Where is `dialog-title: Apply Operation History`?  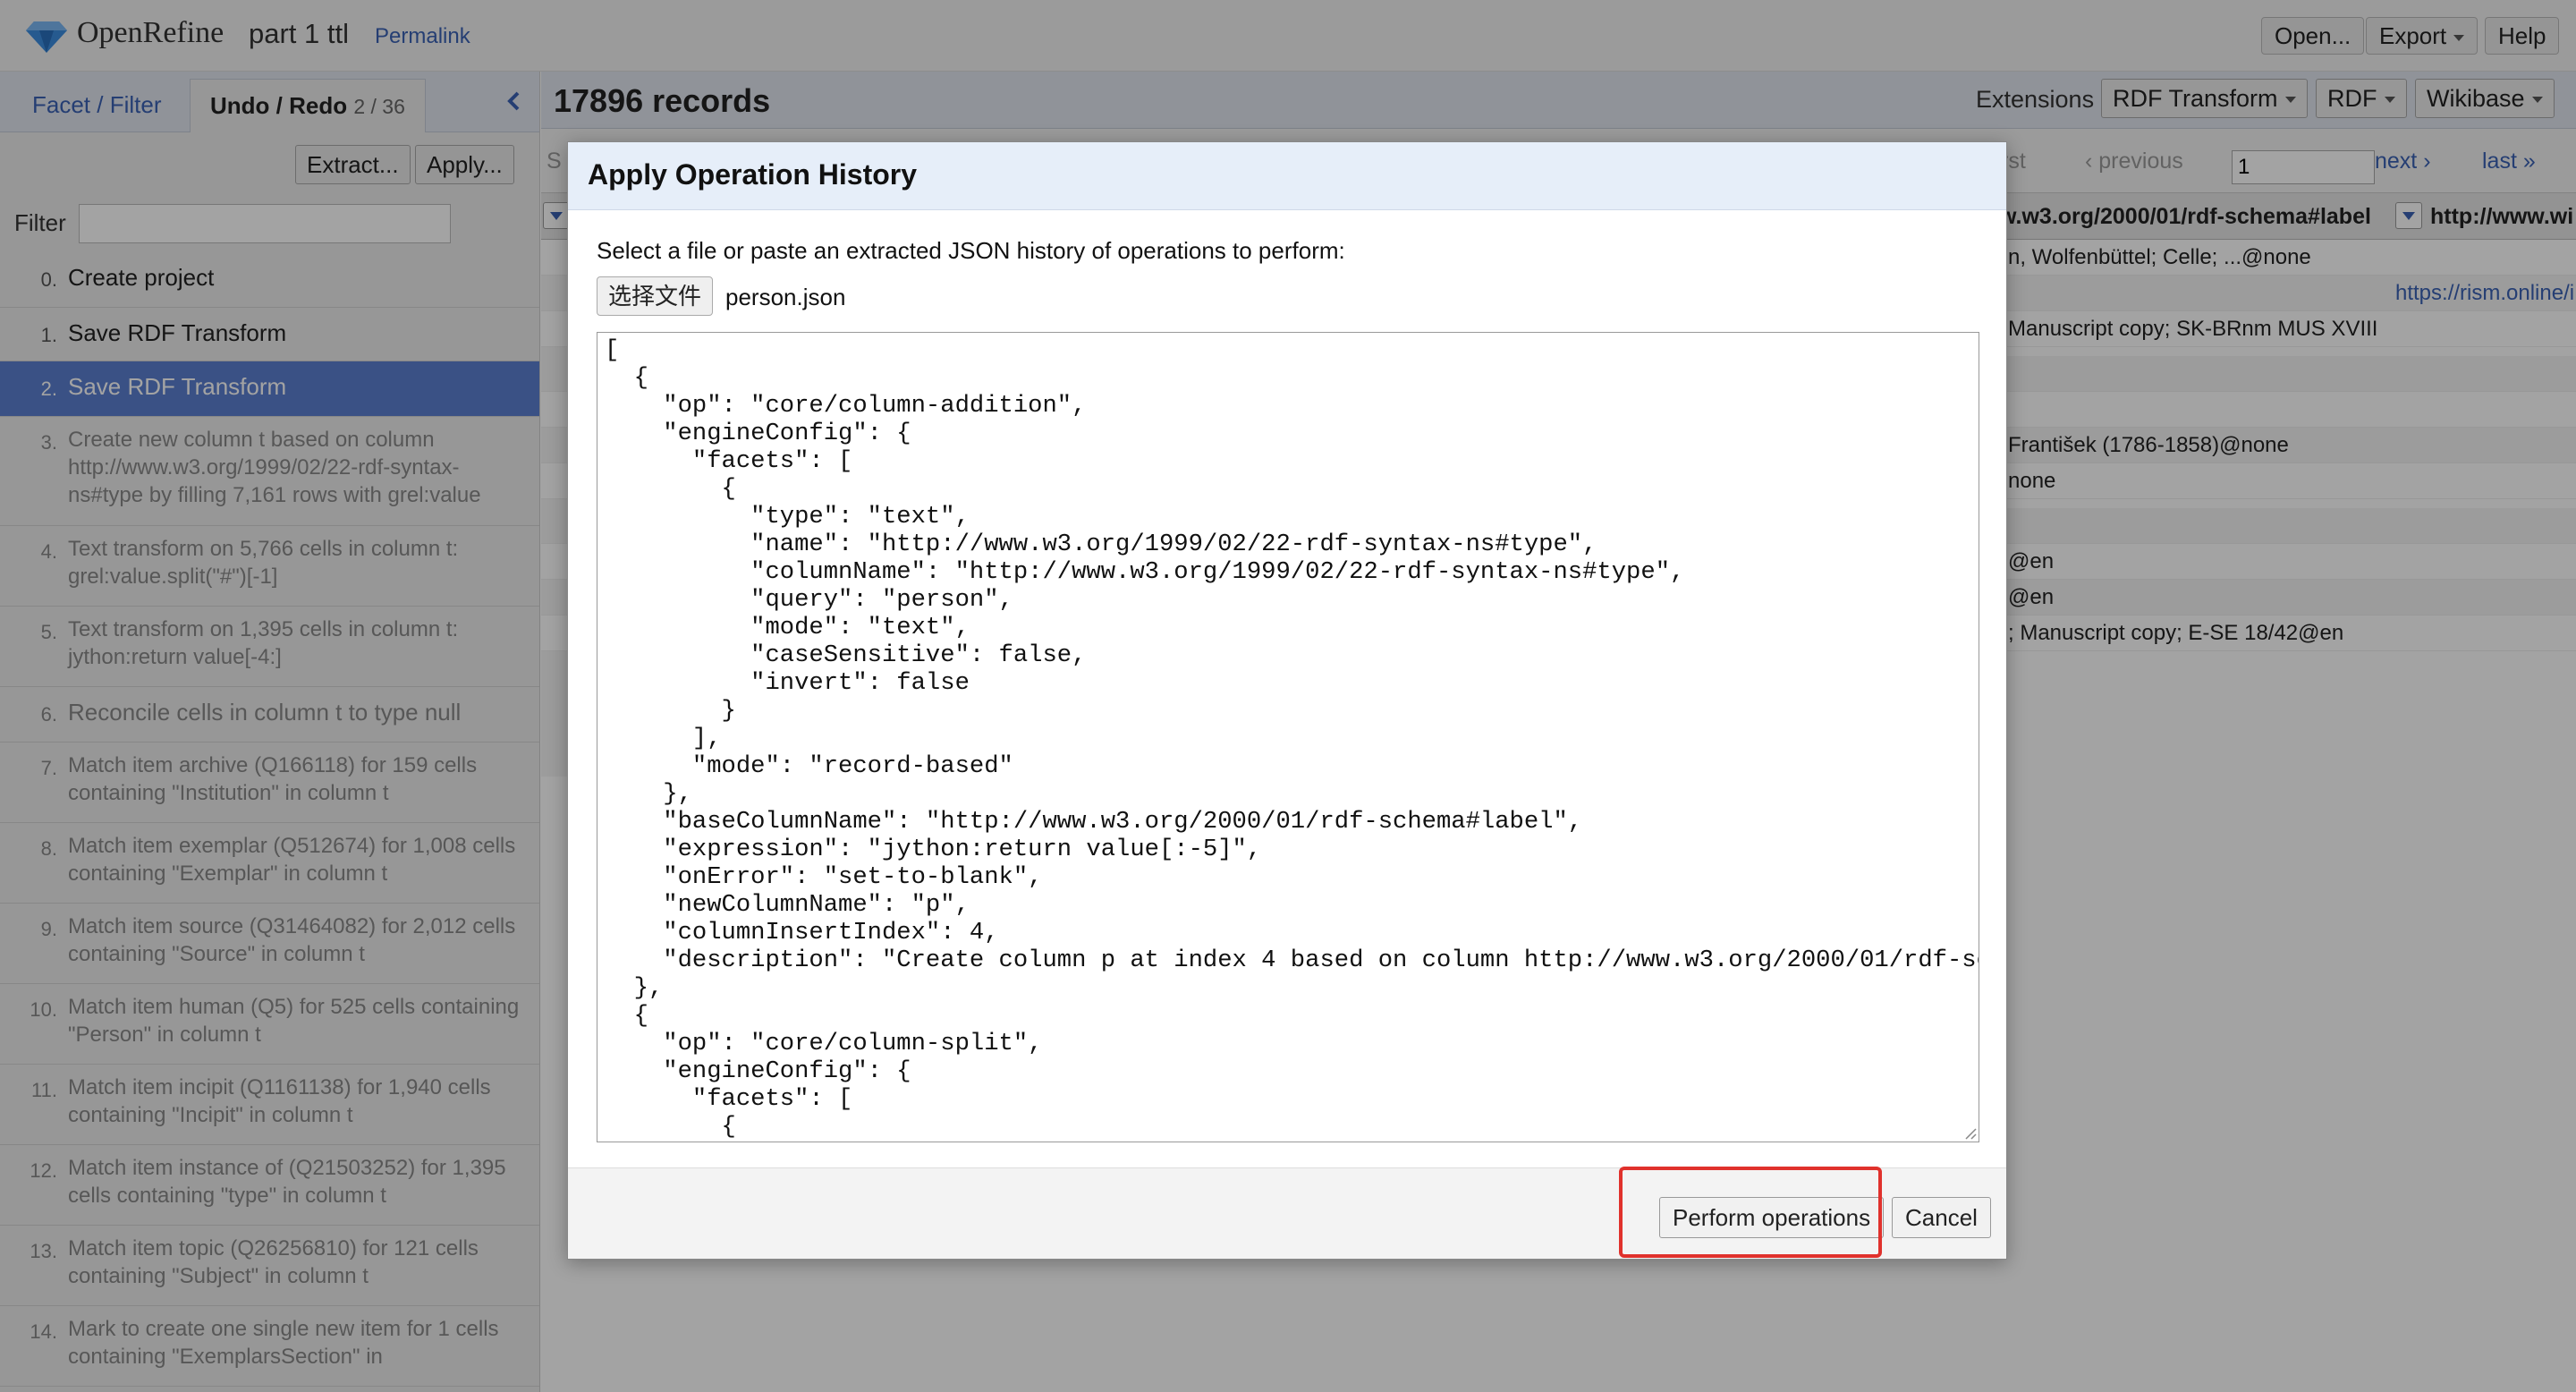 dialog-title: Apply Operation History is located at coordinates (753, 174).